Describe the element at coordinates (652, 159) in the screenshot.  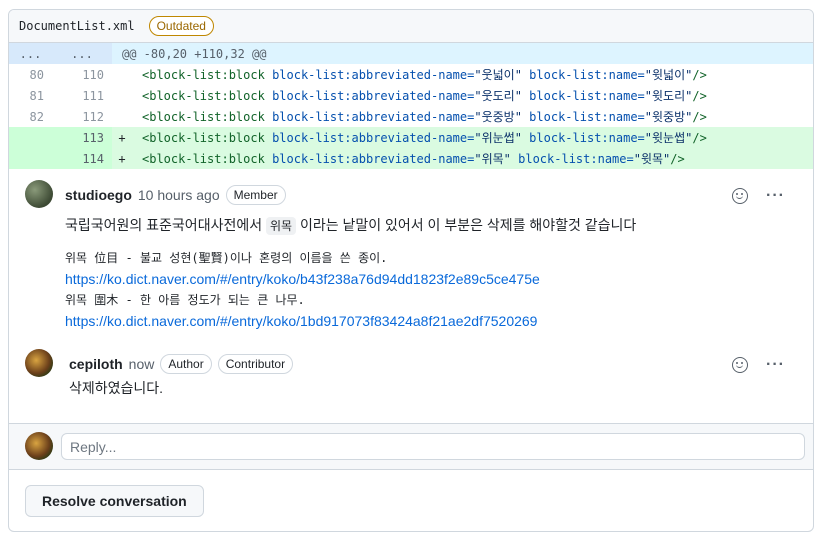
I see `code-value: "윗목"` at that location.